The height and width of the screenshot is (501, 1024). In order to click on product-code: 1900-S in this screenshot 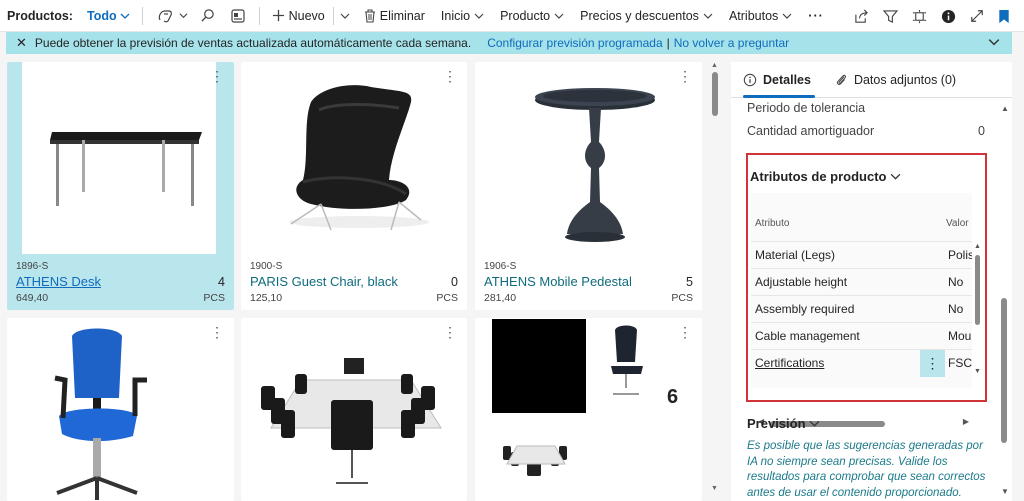, I will do `click(266, 266)`.